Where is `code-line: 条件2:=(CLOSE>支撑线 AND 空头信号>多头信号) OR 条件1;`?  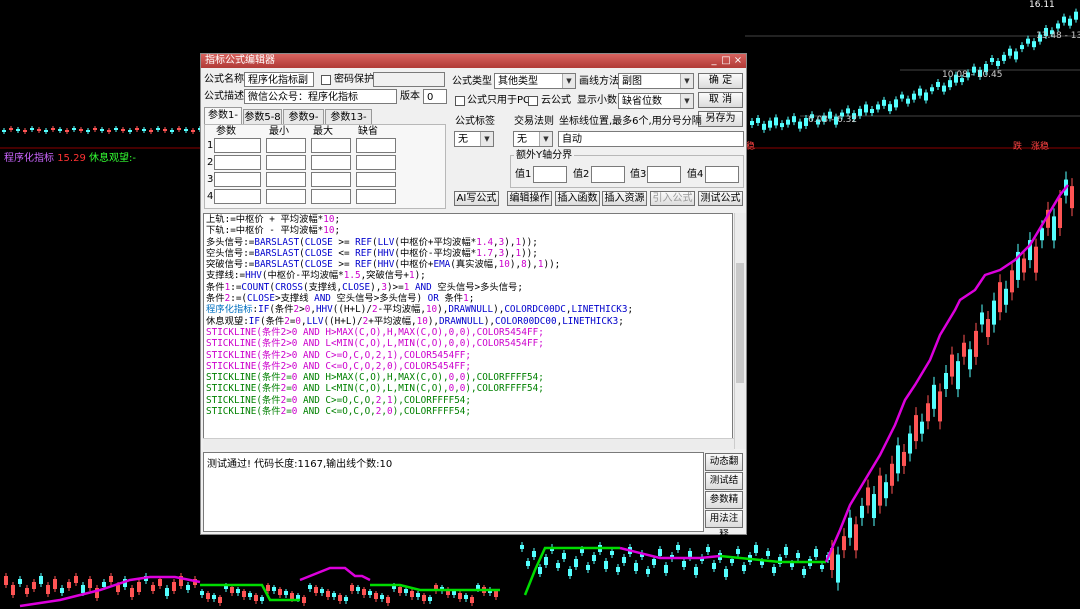 code-line: 条件2:=(CLOSE>支撑线 AND 空头信号>多头信号) OR 条件1; is located at coordinates (468, 298).